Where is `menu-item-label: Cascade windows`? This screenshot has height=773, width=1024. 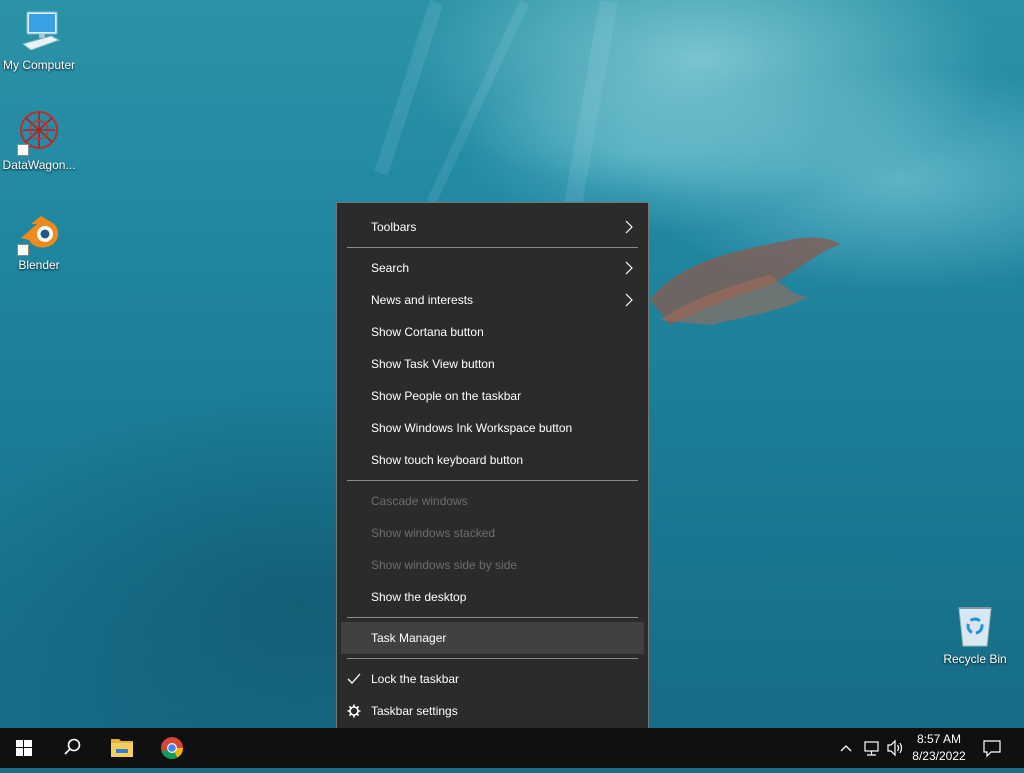 menu-item-label: Cascade windows is located at coordinates (419, 501).